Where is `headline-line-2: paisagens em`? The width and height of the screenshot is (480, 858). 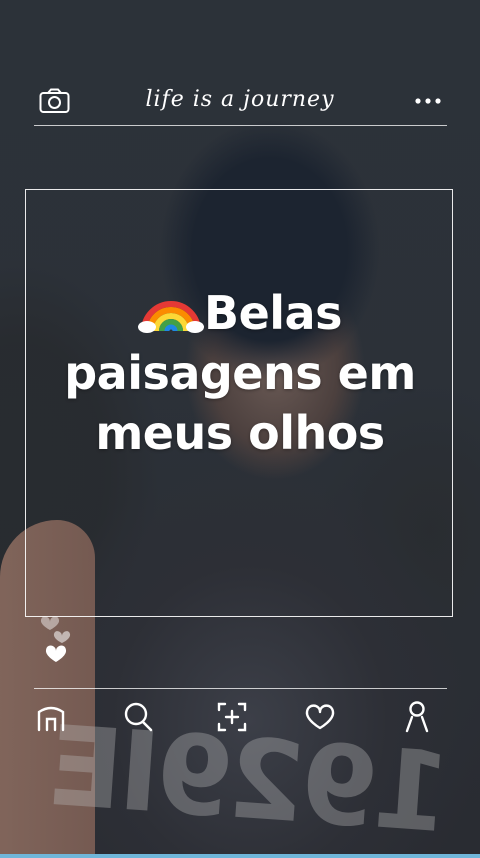 headline-line-2: paisagens em is located at coordinates (240, 373).